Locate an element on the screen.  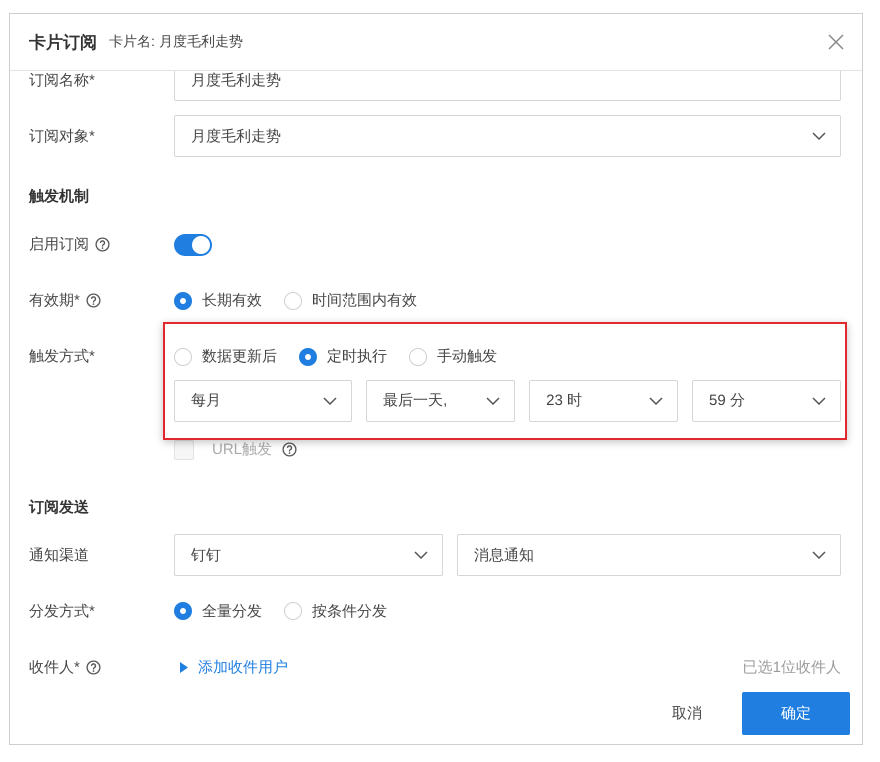
radio-label: 数据更新后 is located at coordinates (239, 356).